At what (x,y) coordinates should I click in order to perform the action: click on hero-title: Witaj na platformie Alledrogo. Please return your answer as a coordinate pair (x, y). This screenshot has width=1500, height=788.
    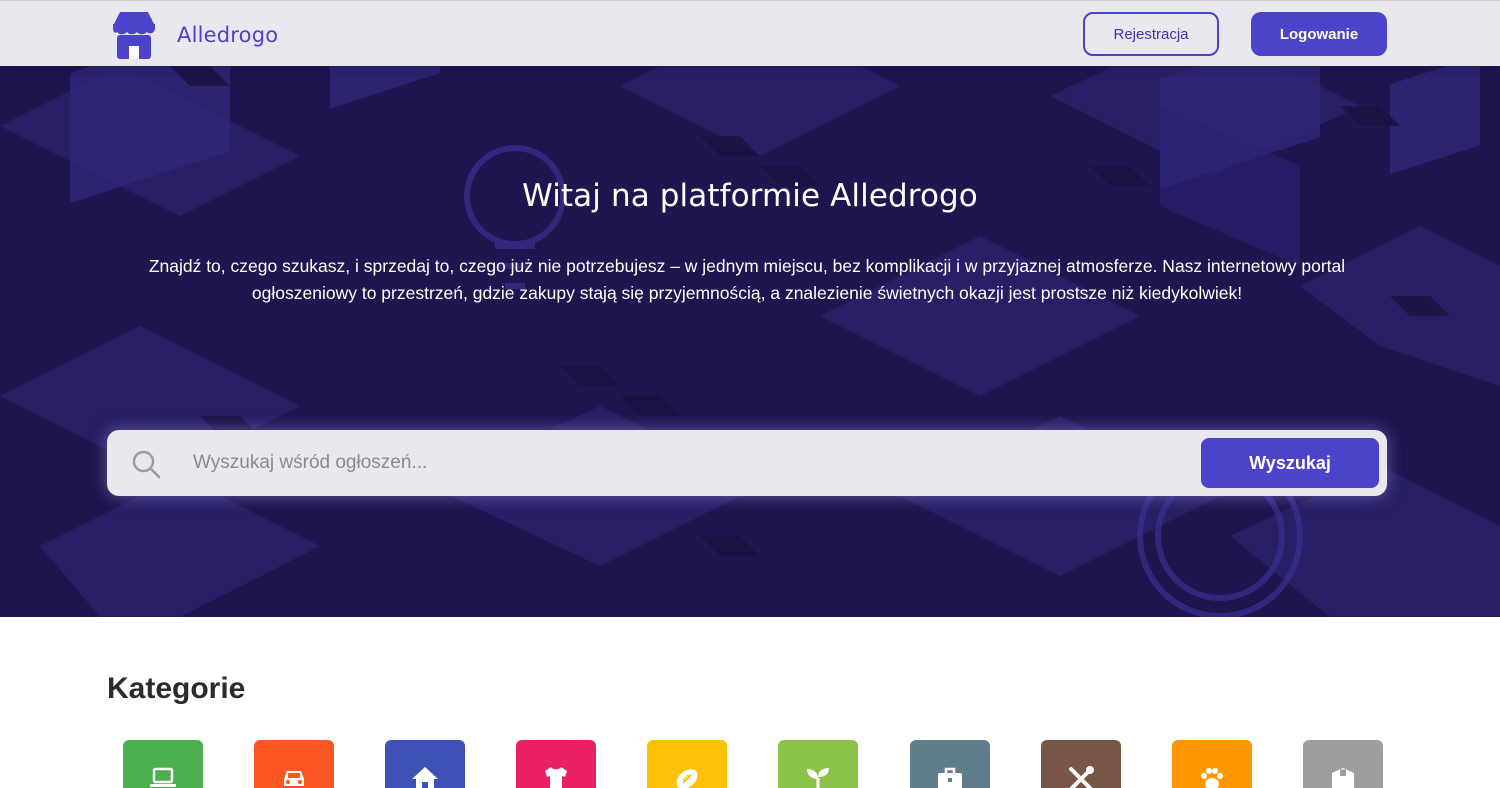
    Looking at the image, I should click on (750, 196).